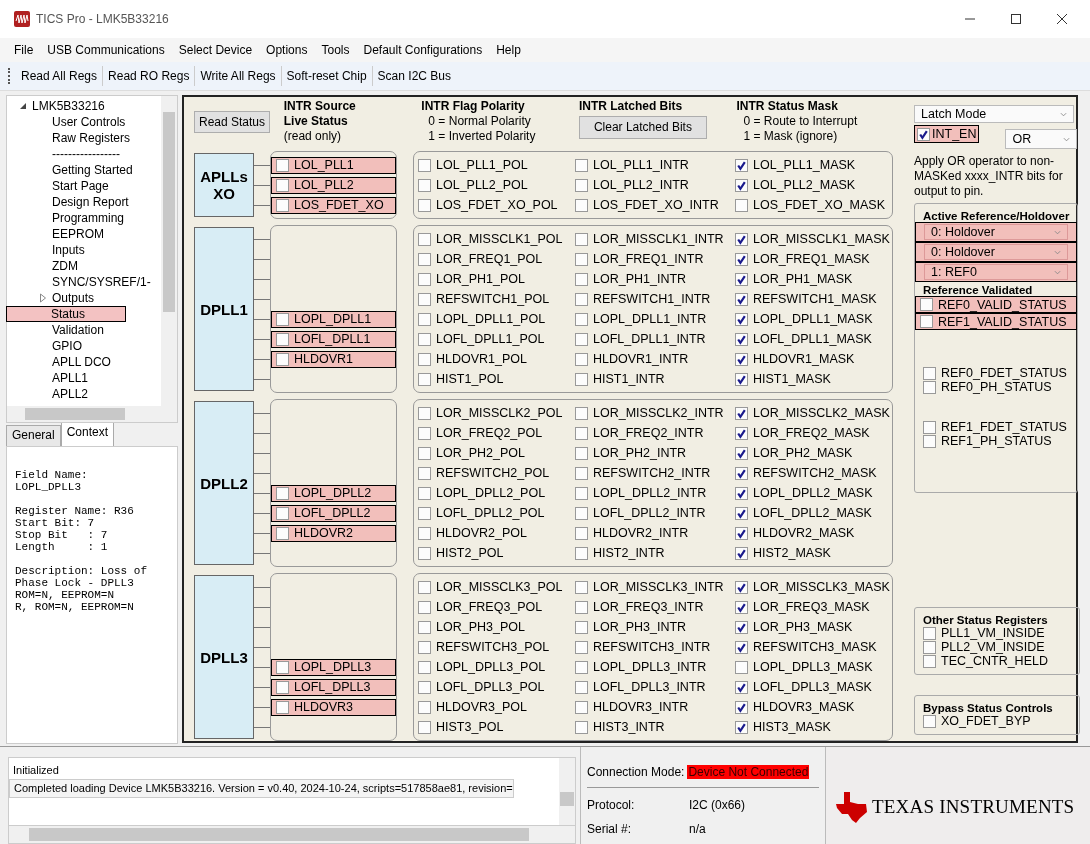 This screenshot has height=844, width=1090. I want to click on tree-item: APLL1, so click(70, 378).